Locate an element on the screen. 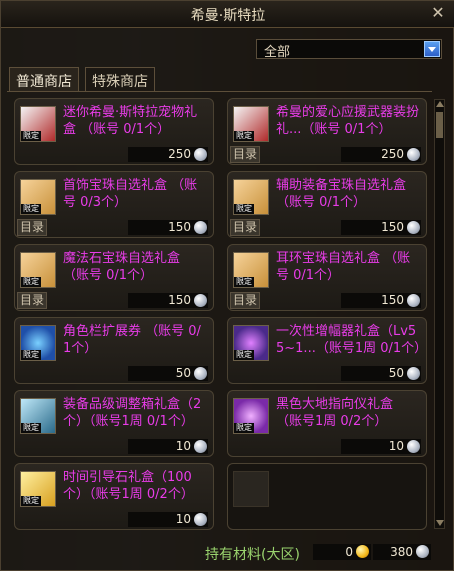  item-name: 迷你希曼·斯特拉宠物礼盒 （账号 0/1个） is located at coordinates (130, 121).